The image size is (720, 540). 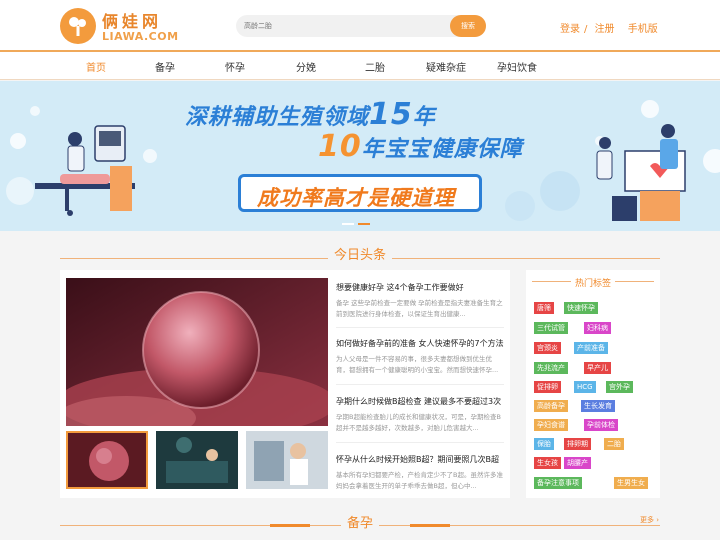 I want to click on nav-item-pregnancy: 怀孕, so click(x=235, y=66).